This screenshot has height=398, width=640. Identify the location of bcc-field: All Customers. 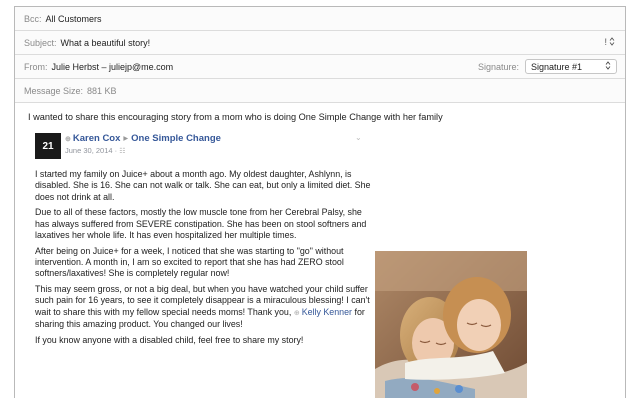
(74, 19).